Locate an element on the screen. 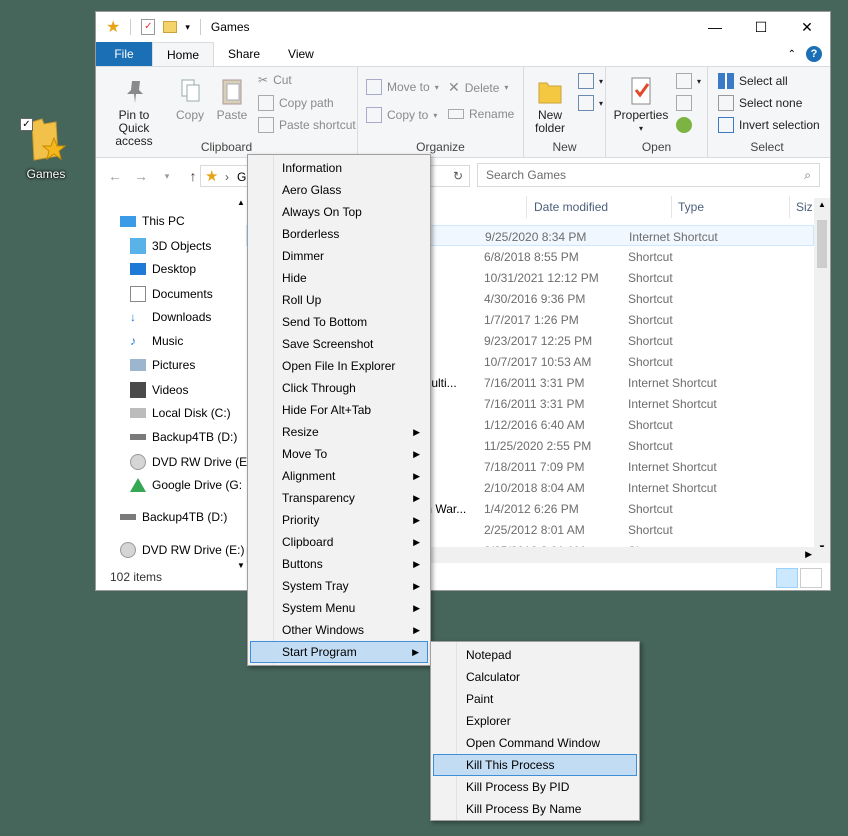 The width and height of the screenshot is (848, 836). collapse-ribbon-icon: ⌃ is located at coordinates (792, 54).